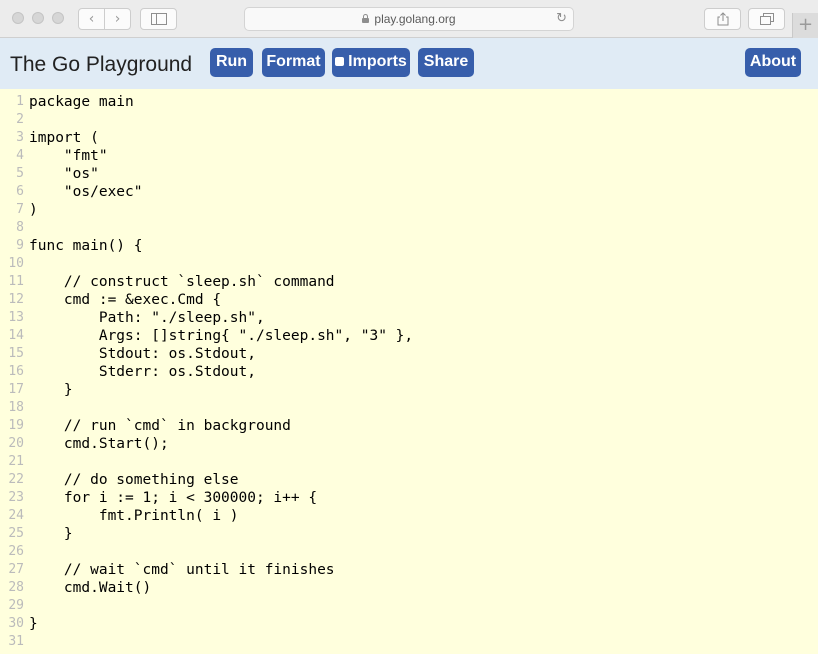  What do you see at coordinates (20, 137) in the screenshot?
I see `line-number: 3` at bounding box center [20, 137].